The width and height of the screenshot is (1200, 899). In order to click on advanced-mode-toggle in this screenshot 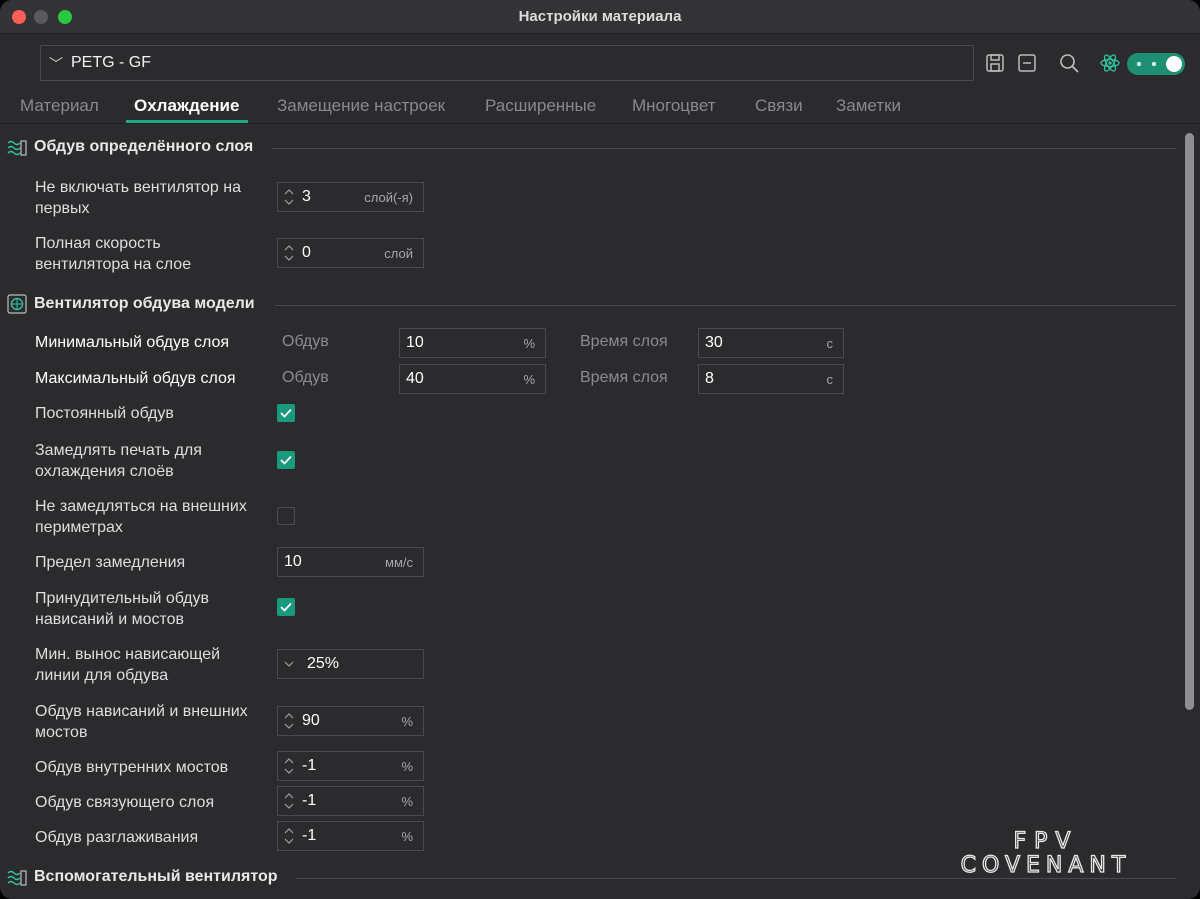, I will do `click(1156, 64)`.